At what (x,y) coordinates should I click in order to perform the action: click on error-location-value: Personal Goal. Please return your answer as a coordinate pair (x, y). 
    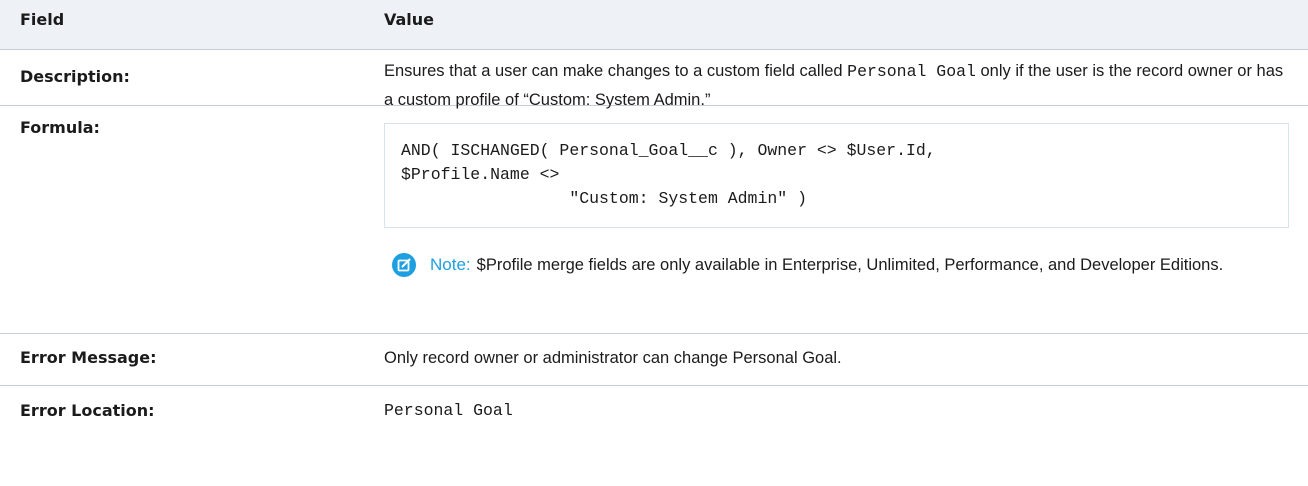
    Looking at the image, I should click on (448, 410).